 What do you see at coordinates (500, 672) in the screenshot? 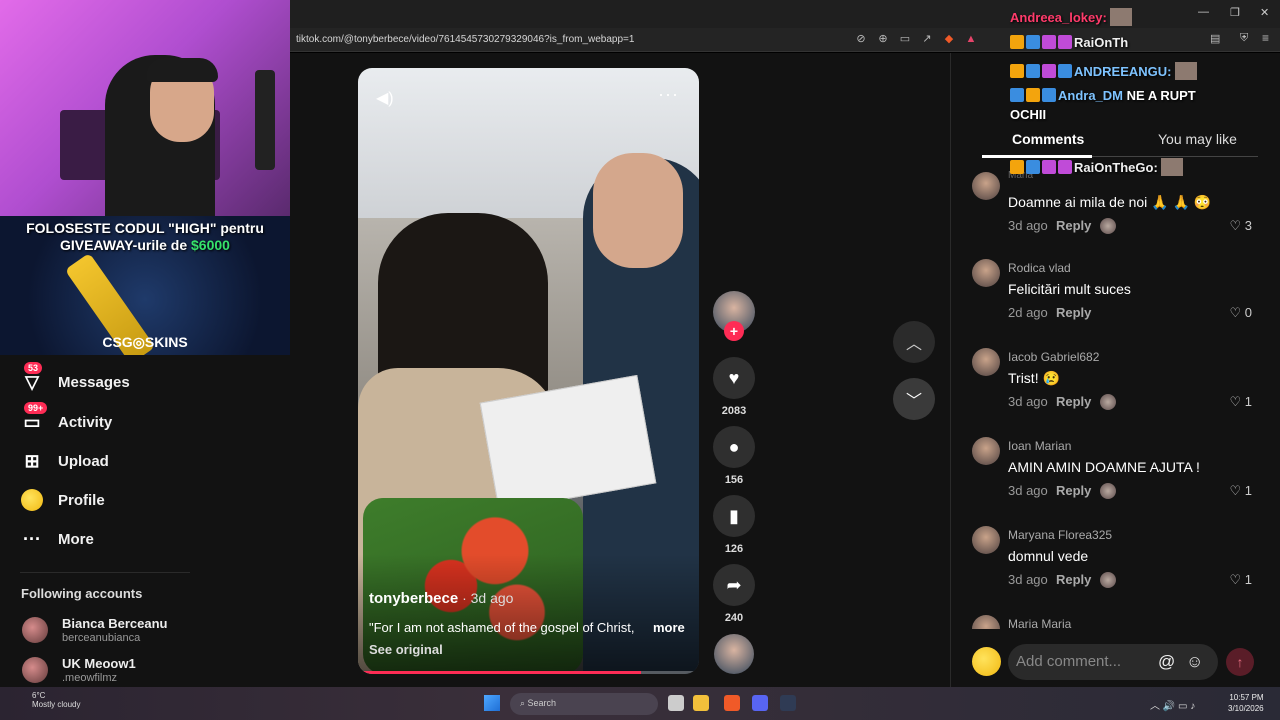
I see `video-progress-fill` at bounding box center [500, 672].